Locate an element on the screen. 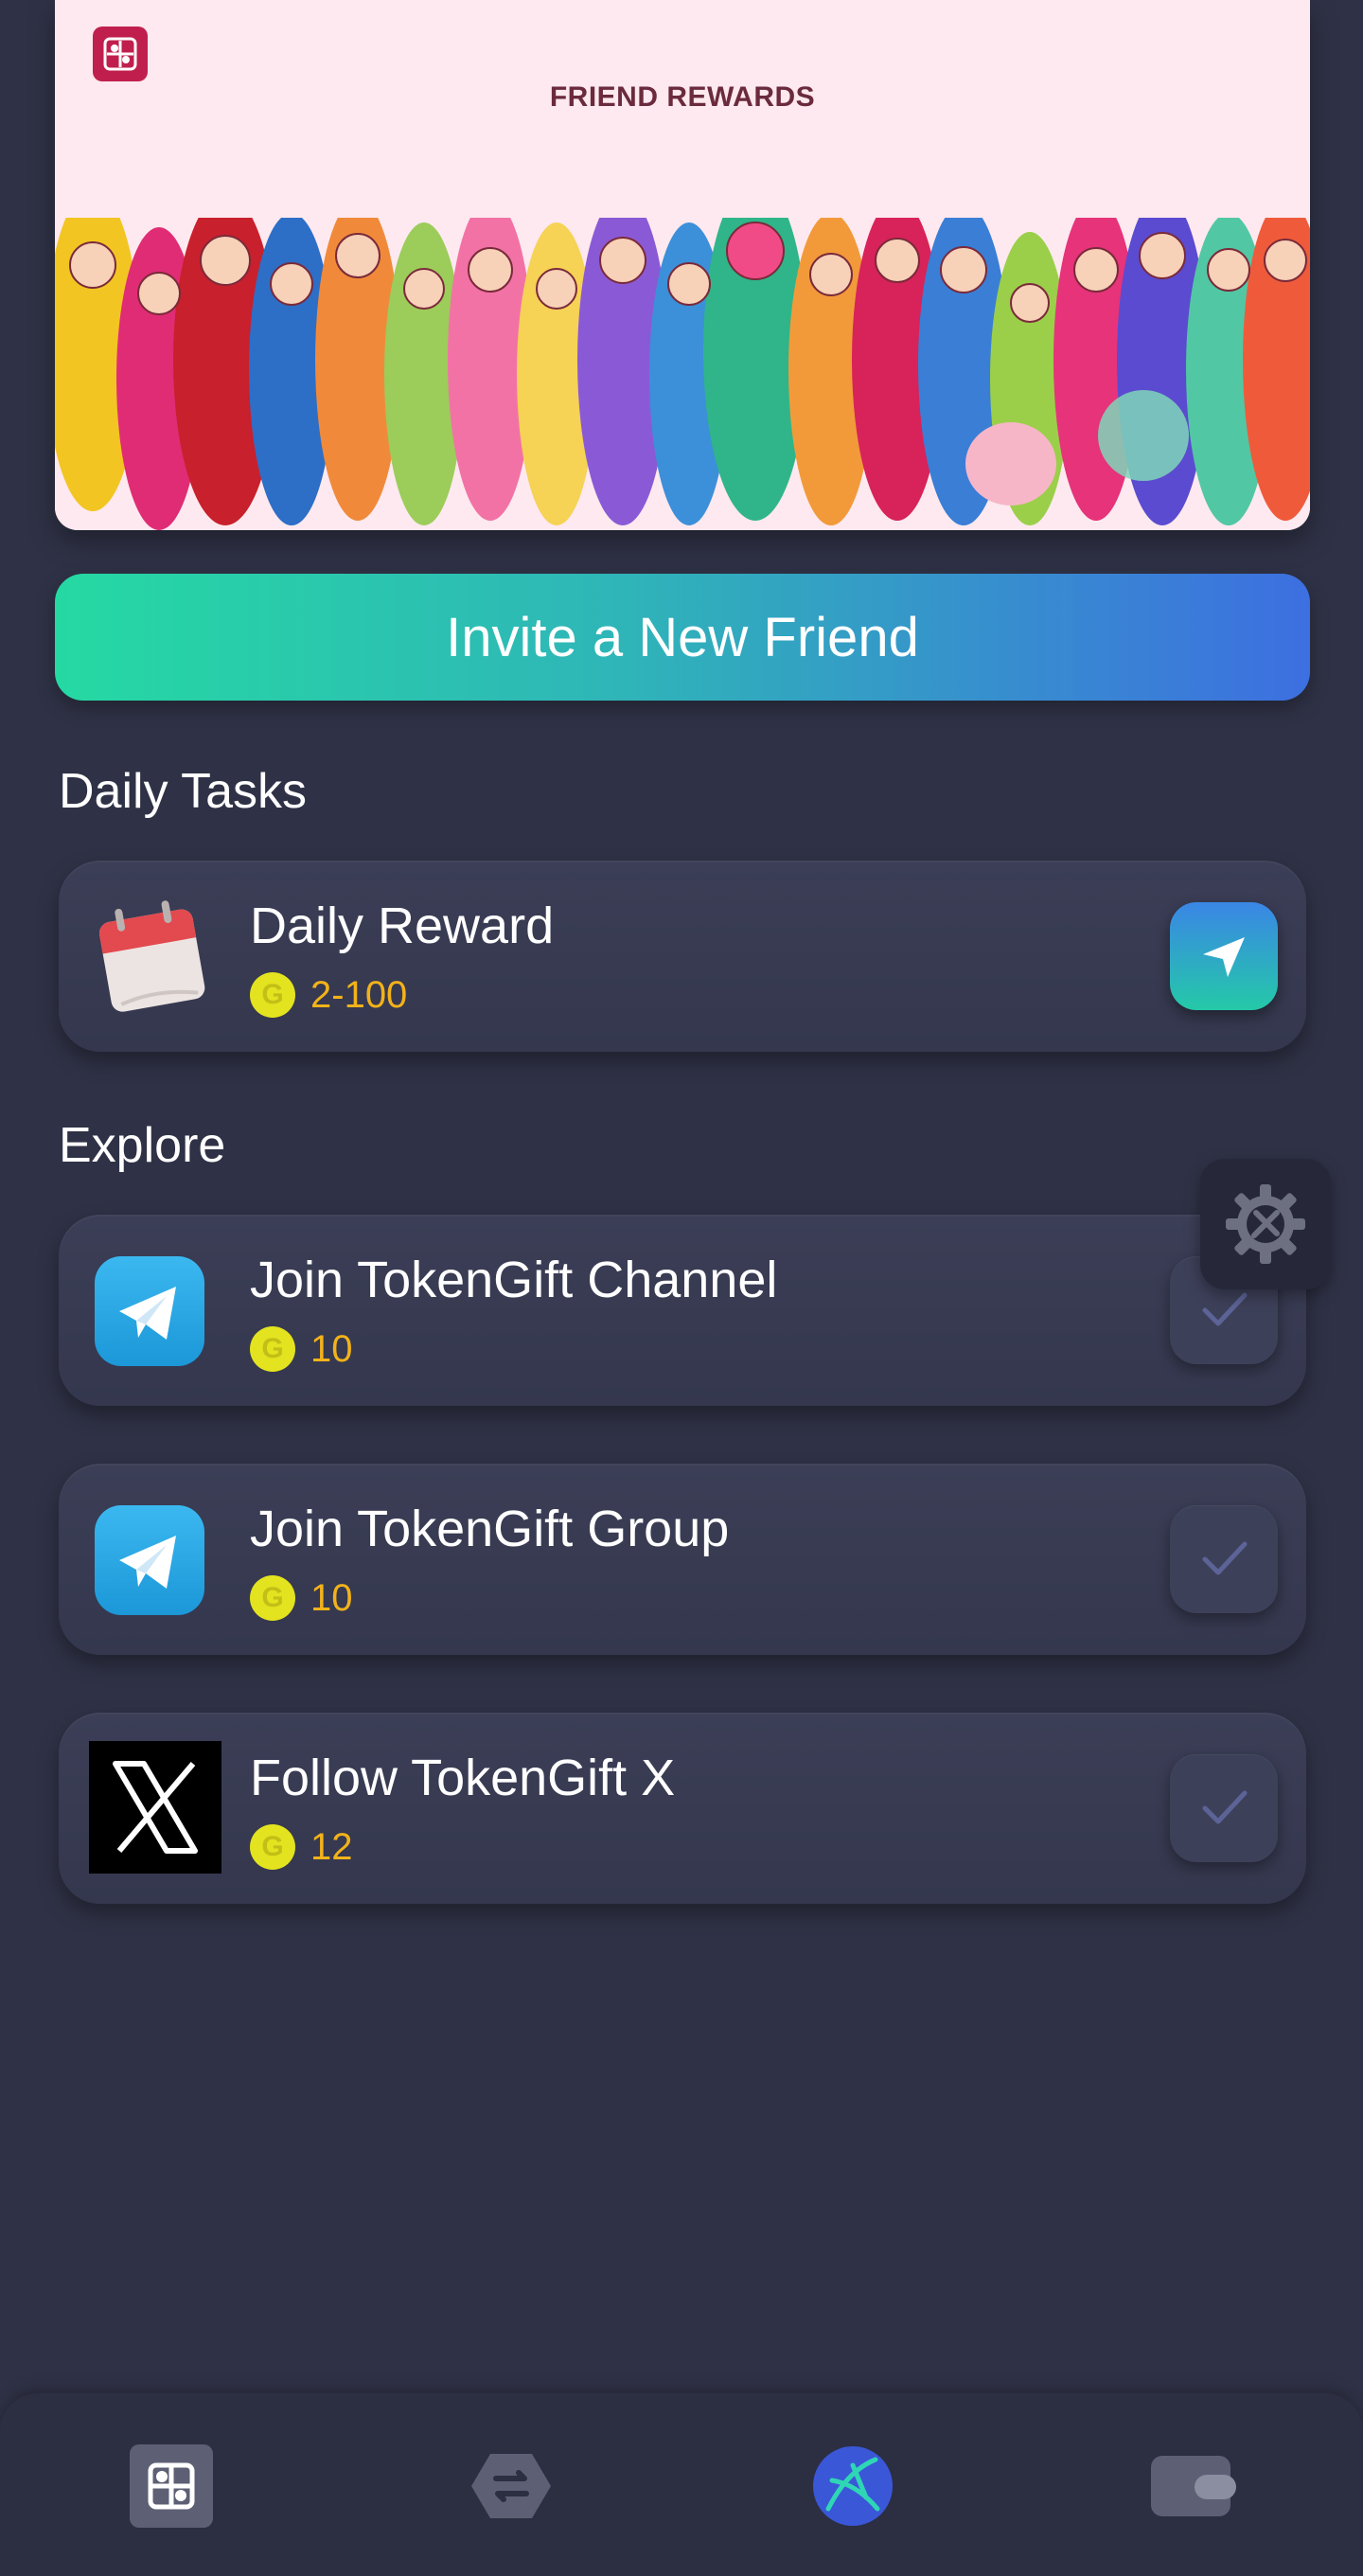 The height and width of the screenshot is (2576, 1363). invite-friend-button: Invite a New Friend is located at coordinates (682, 638).